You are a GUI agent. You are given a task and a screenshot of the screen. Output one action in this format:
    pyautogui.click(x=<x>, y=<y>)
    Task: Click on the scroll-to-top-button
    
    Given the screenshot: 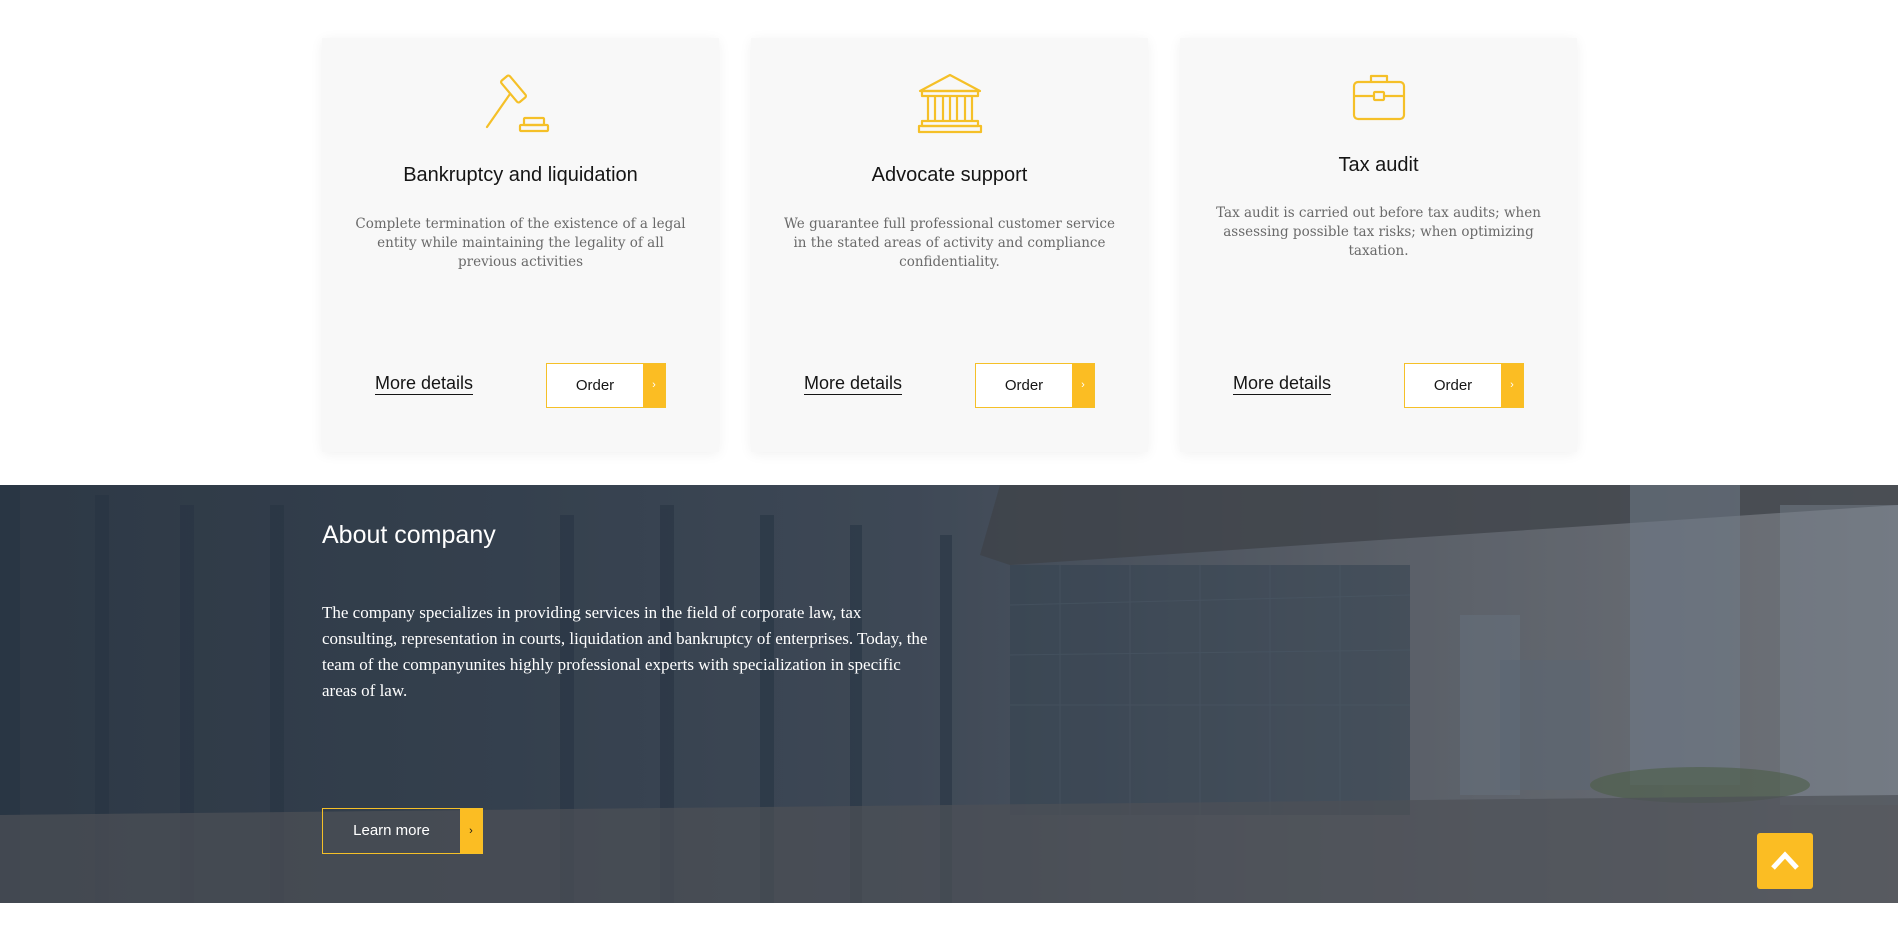 What is the action you would take?
    pyautogui.click(x=1785, y=861)
    